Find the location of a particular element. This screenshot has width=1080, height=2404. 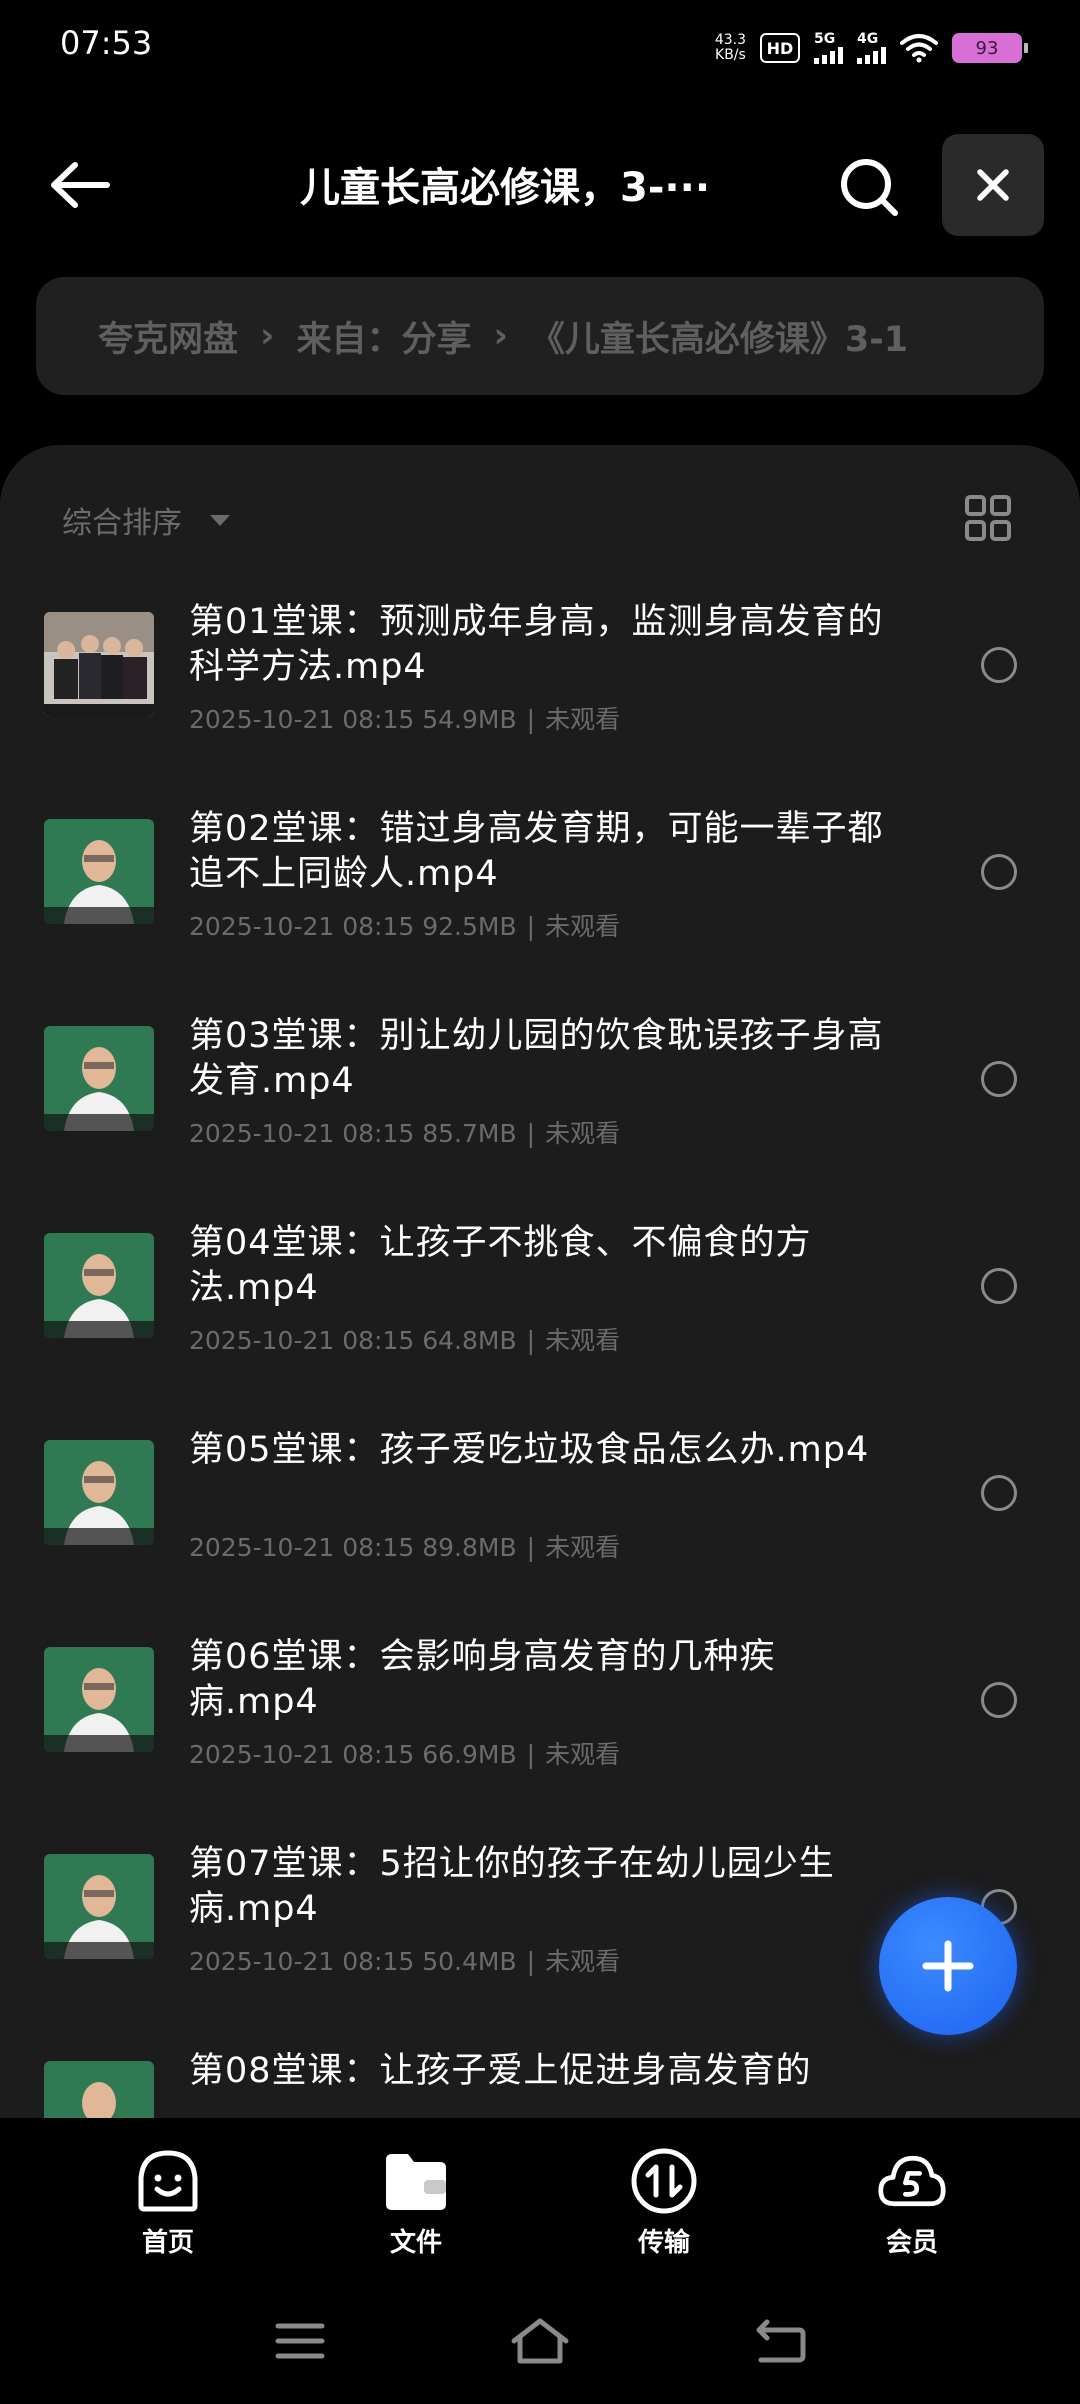

add-button is located at coordinates (948, 1966).